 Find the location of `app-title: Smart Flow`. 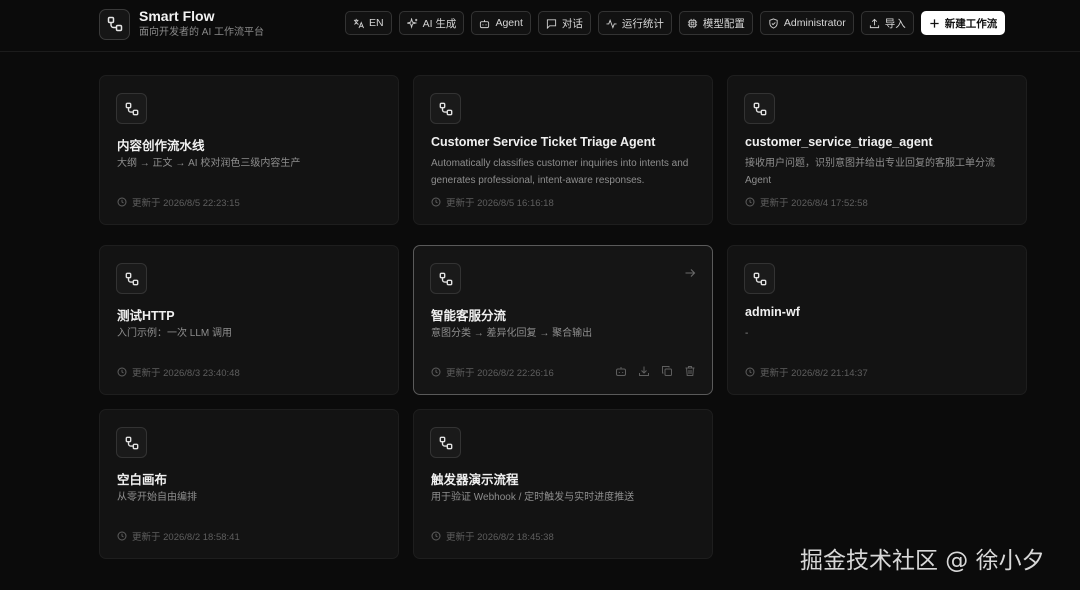

app-title: Smart Flow is located at coordinates (177, 16).